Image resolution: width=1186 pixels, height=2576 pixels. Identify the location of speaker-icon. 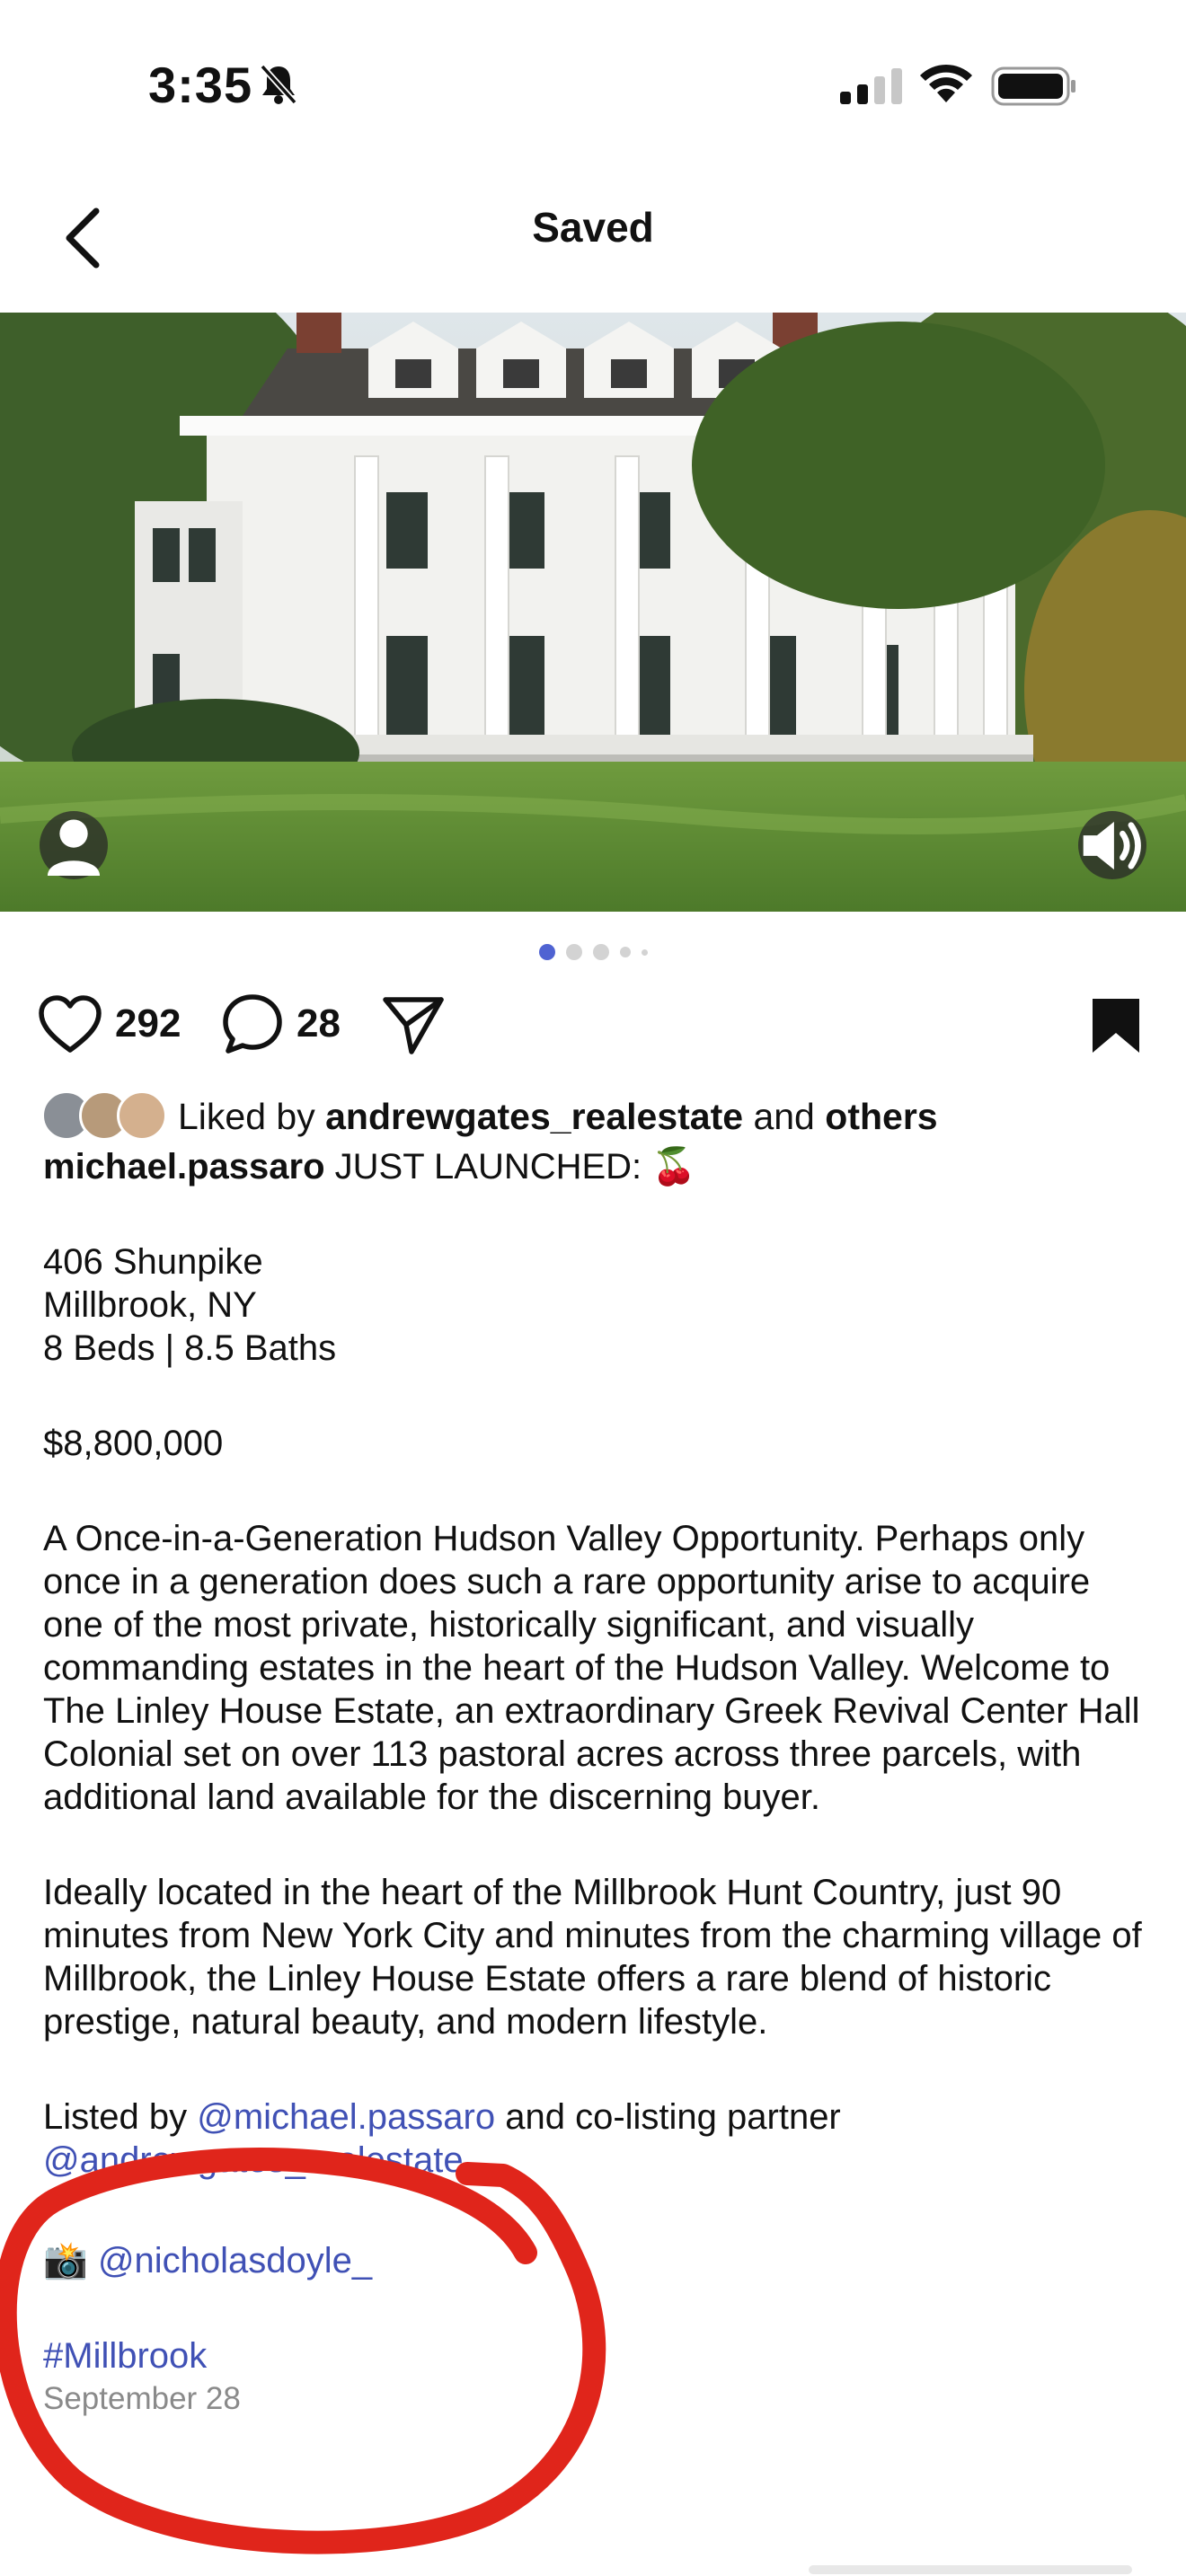
(1112, 845).